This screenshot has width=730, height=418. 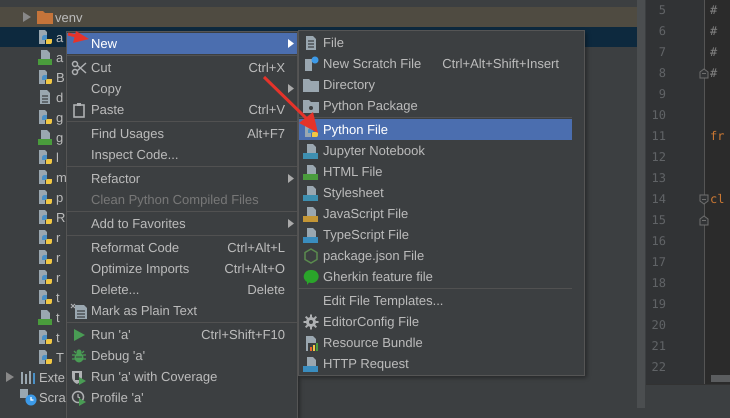 I want to click on code-line: cl, so click(x=717, y=199).